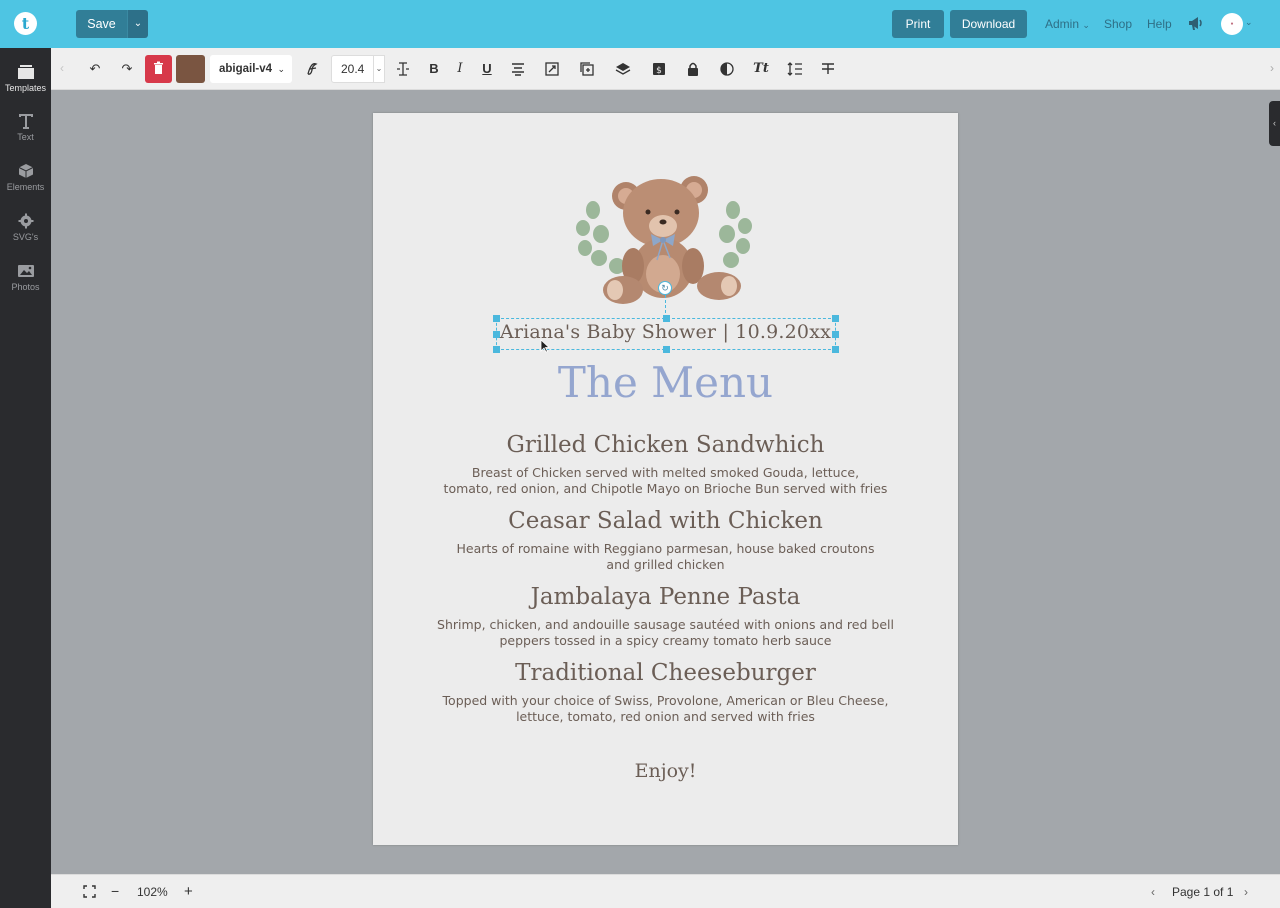 The height and width of the screenshot is (908, 1280). Describe the element at coordinates (1246, 892) in the screenshot. I see `next-page-chevron-icon: ›` at that location.